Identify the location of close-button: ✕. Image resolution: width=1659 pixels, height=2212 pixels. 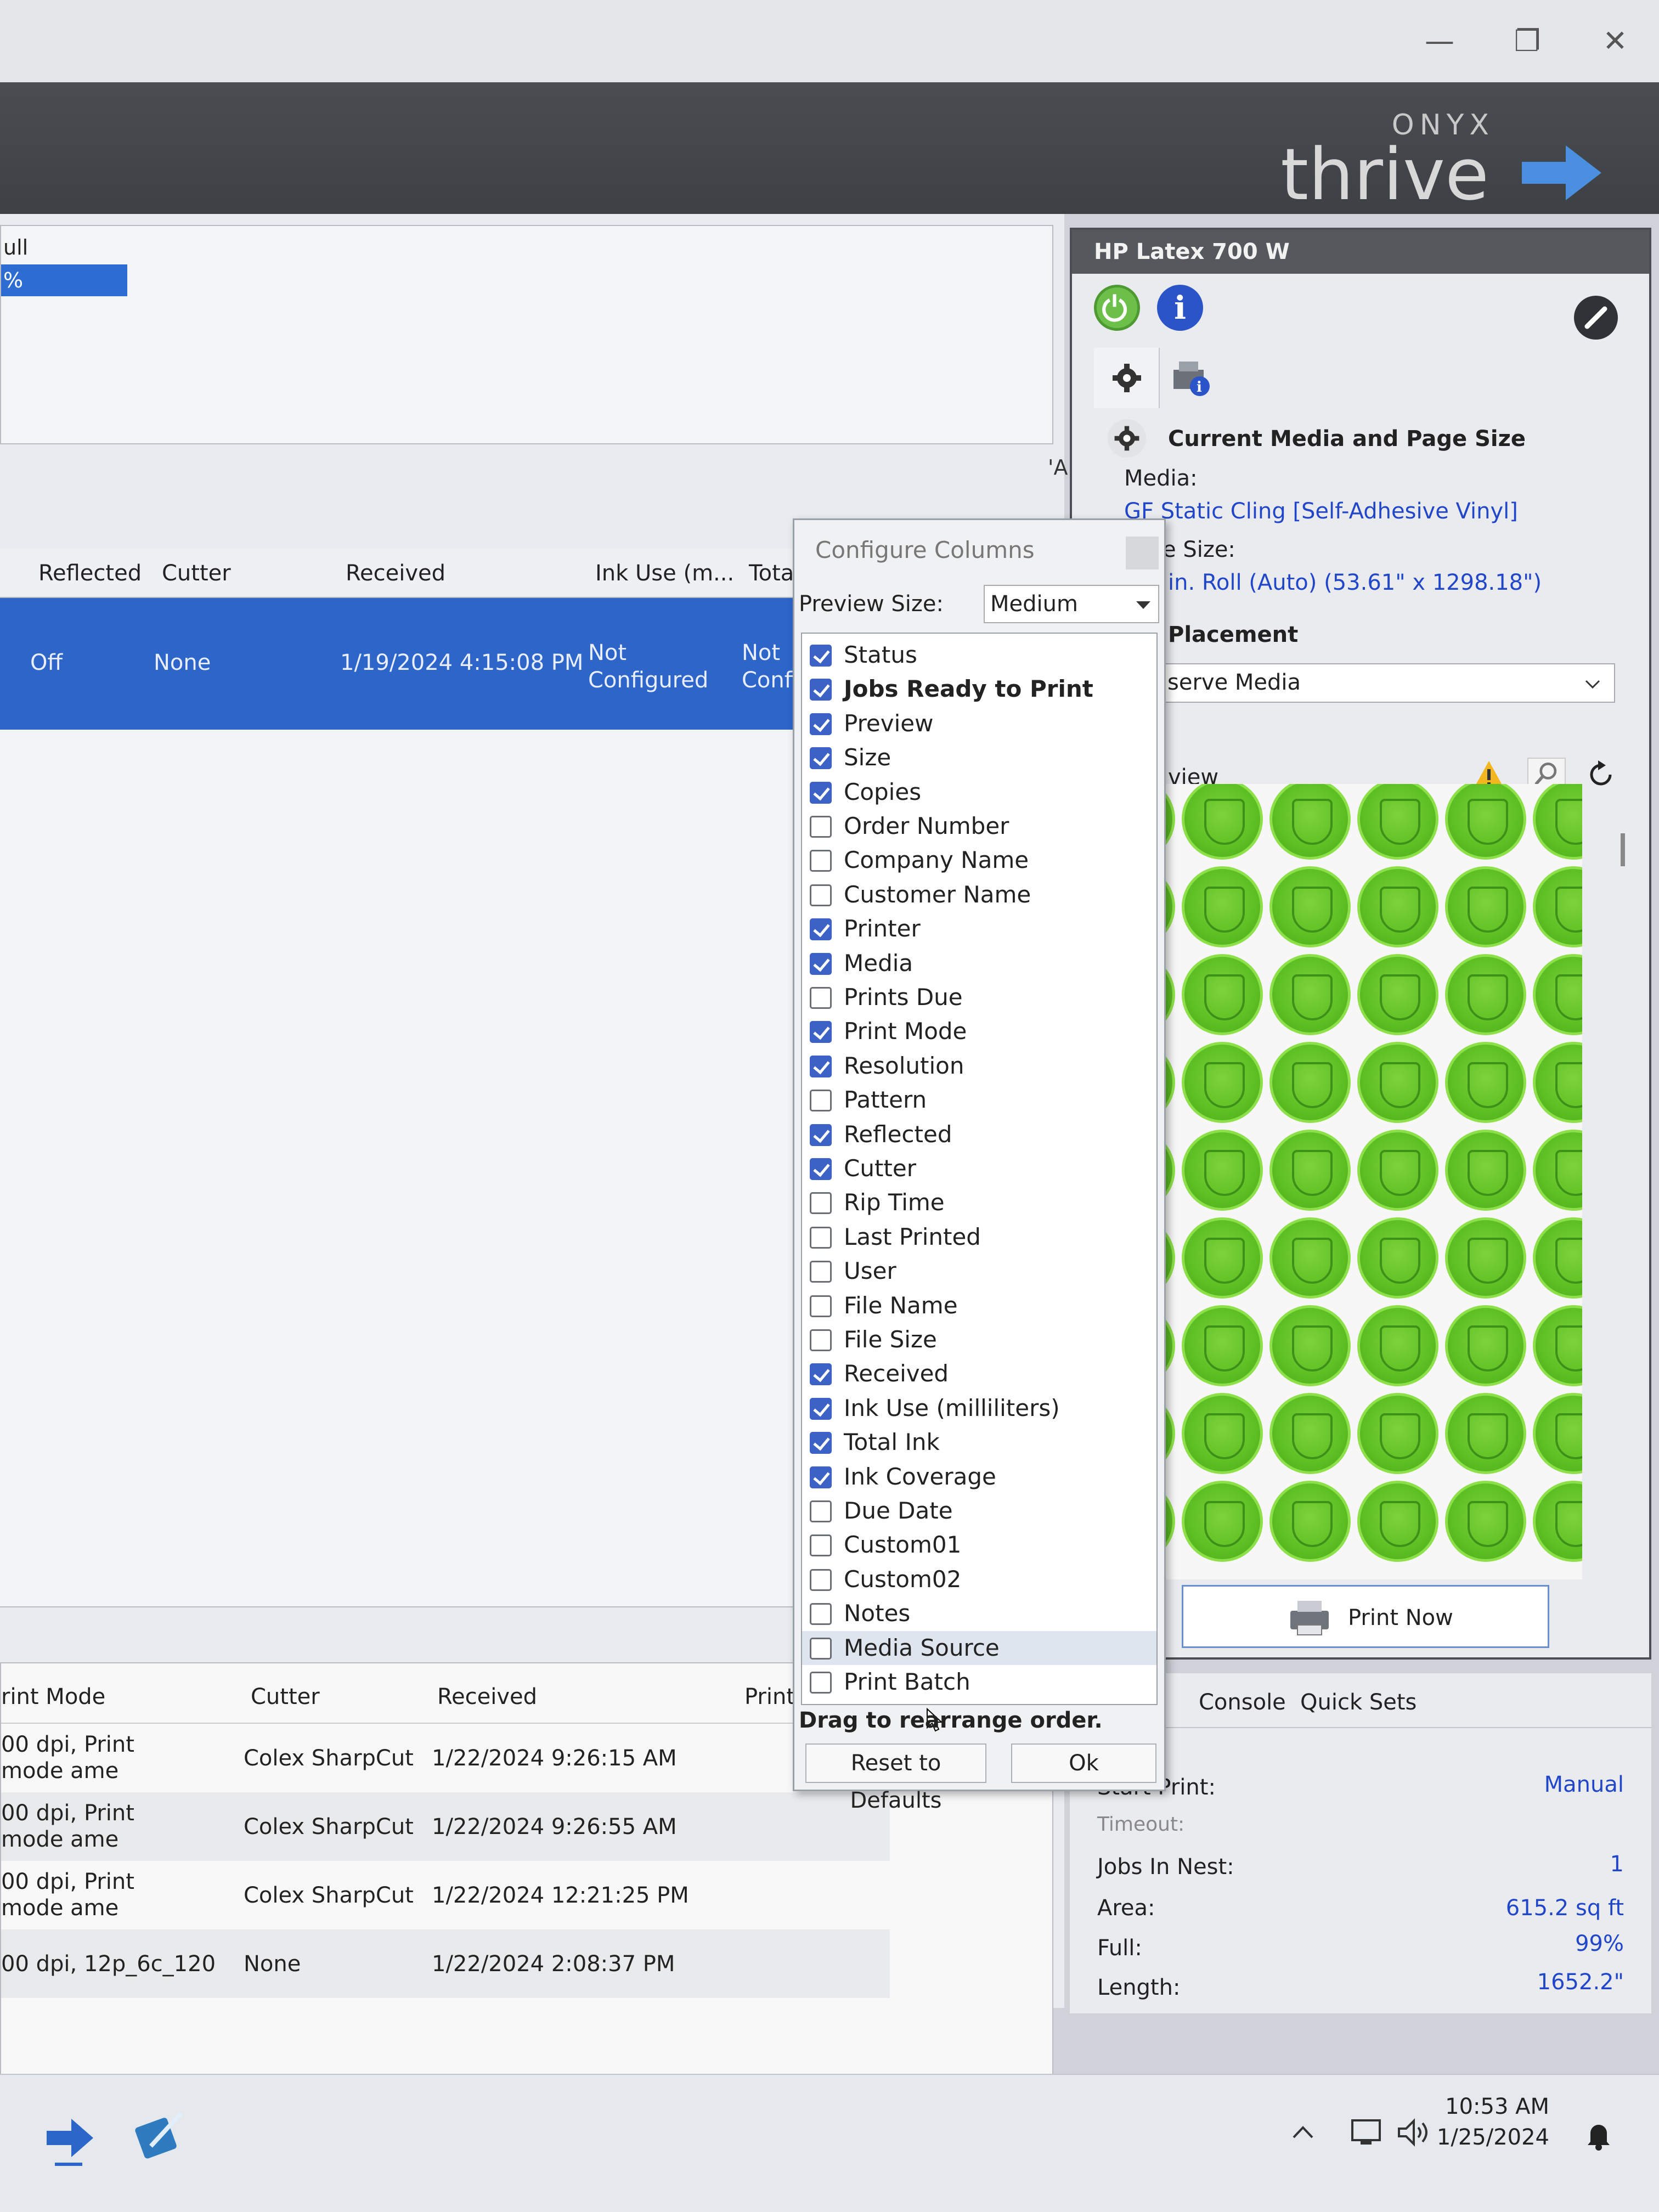
(1615, 41).